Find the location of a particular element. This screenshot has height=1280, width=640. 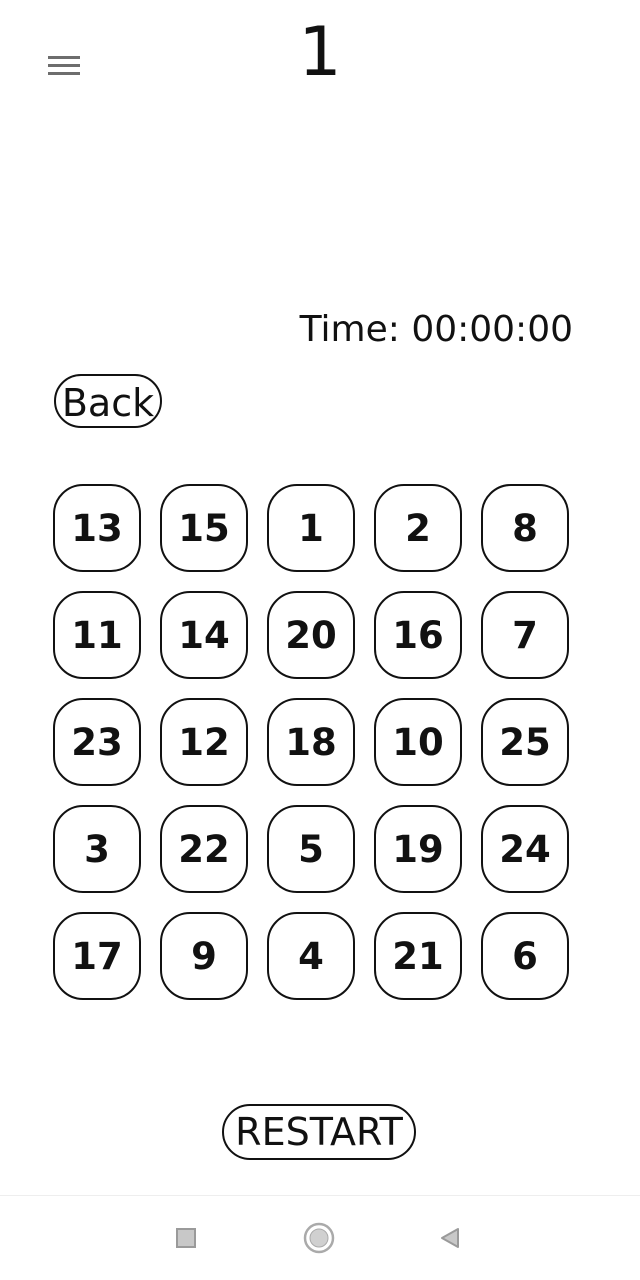

grid-tile: 4 is located at coordinates (311, 956).